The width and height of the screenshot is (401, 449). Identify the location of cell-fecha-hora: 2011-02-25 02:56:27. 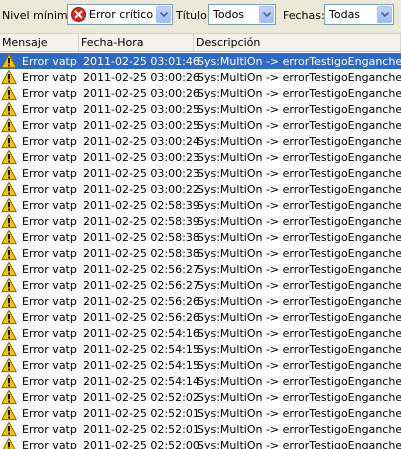
(141, 269).